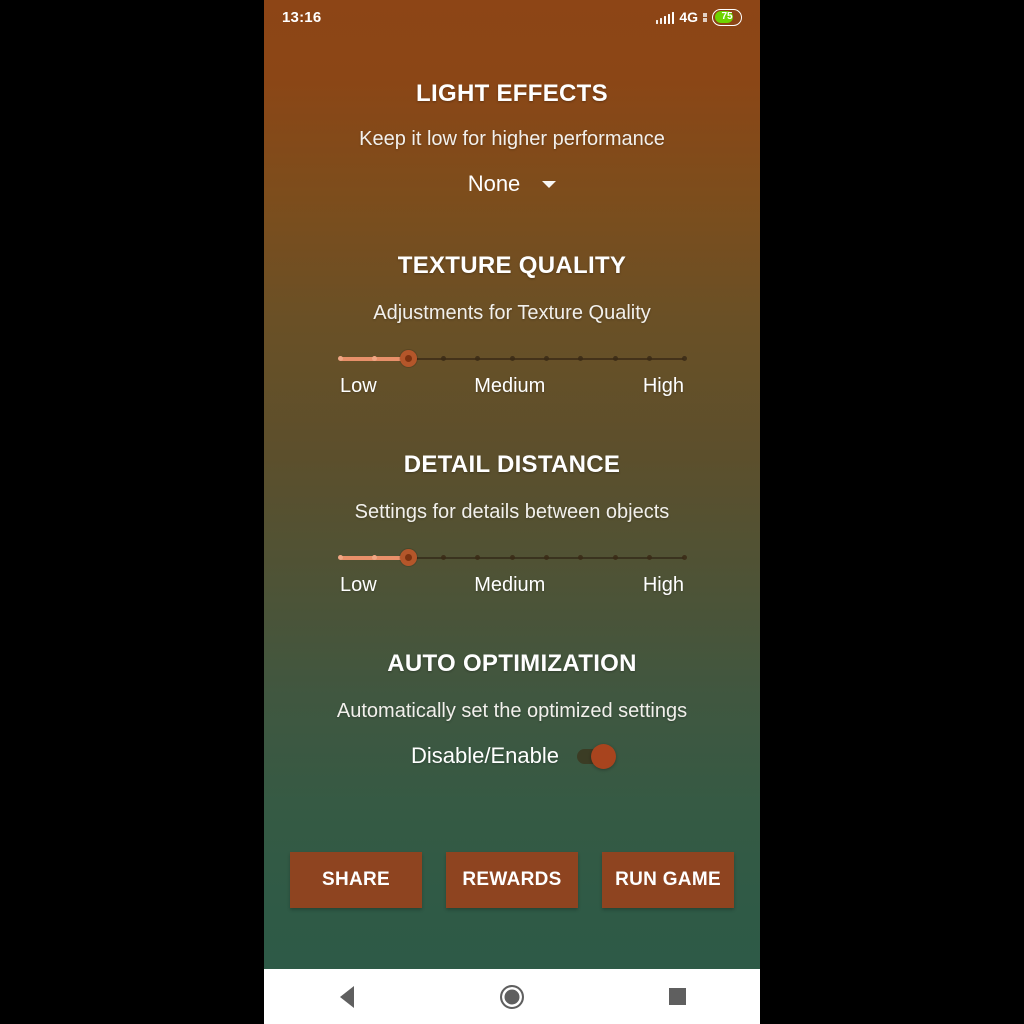 This screenshot has height=1024, width=1024. I want to click on battery-icon: 75, so click(727, 17).